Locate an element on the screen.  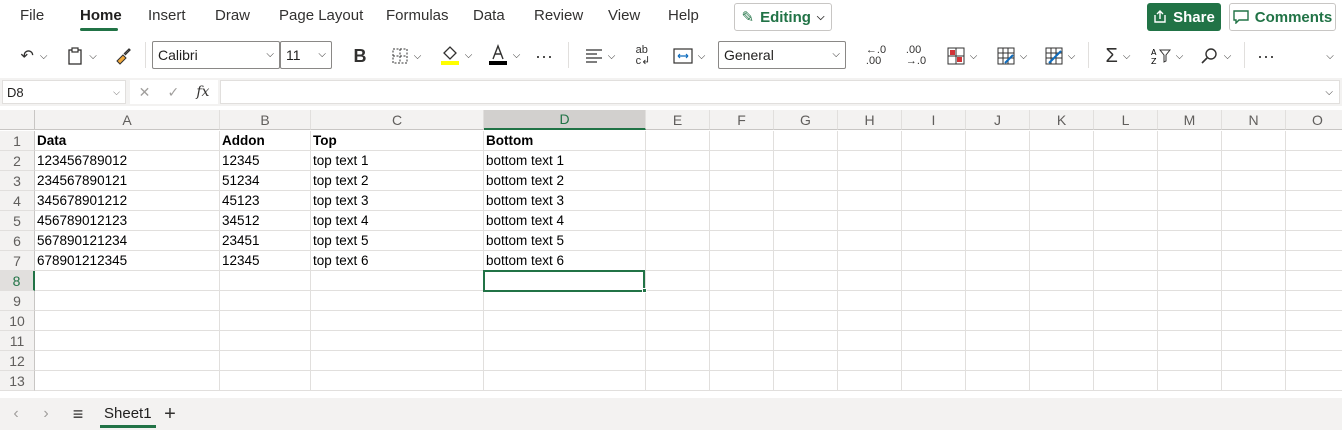
name-box: D8 ⌵ is located at coordinates (64, 92).